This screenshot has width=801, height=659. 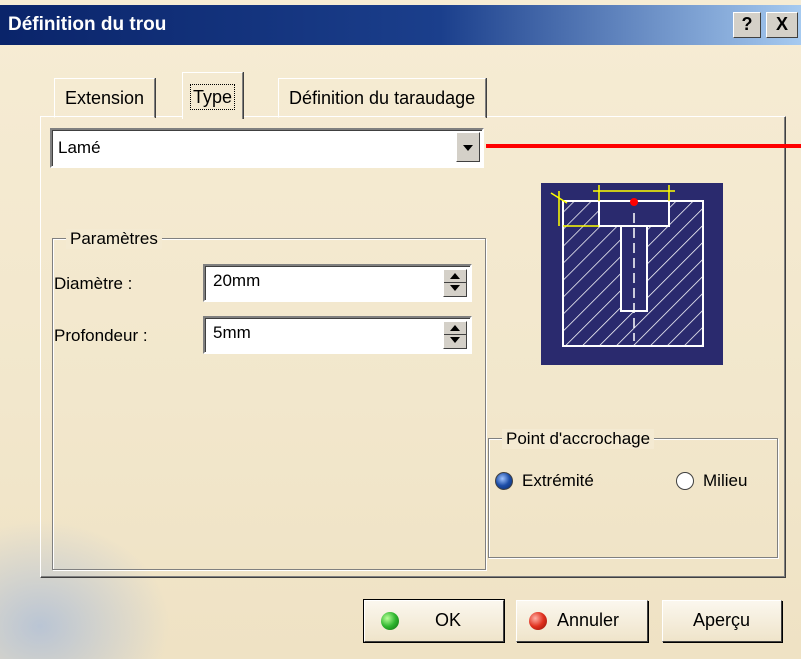 I want to click on cancel-button: Annuler, so click(x=582, y=621).